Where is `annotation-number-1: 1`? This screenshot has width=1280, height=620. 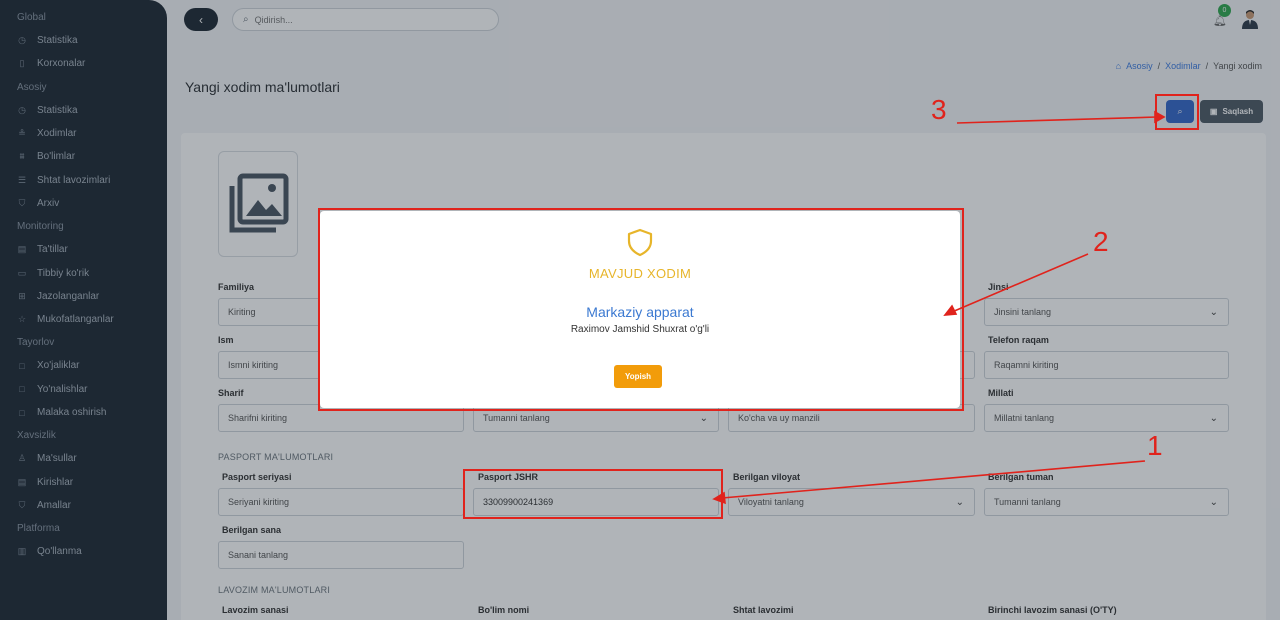 annotation-number-1: 1 is located at coordinates (1155, 445).